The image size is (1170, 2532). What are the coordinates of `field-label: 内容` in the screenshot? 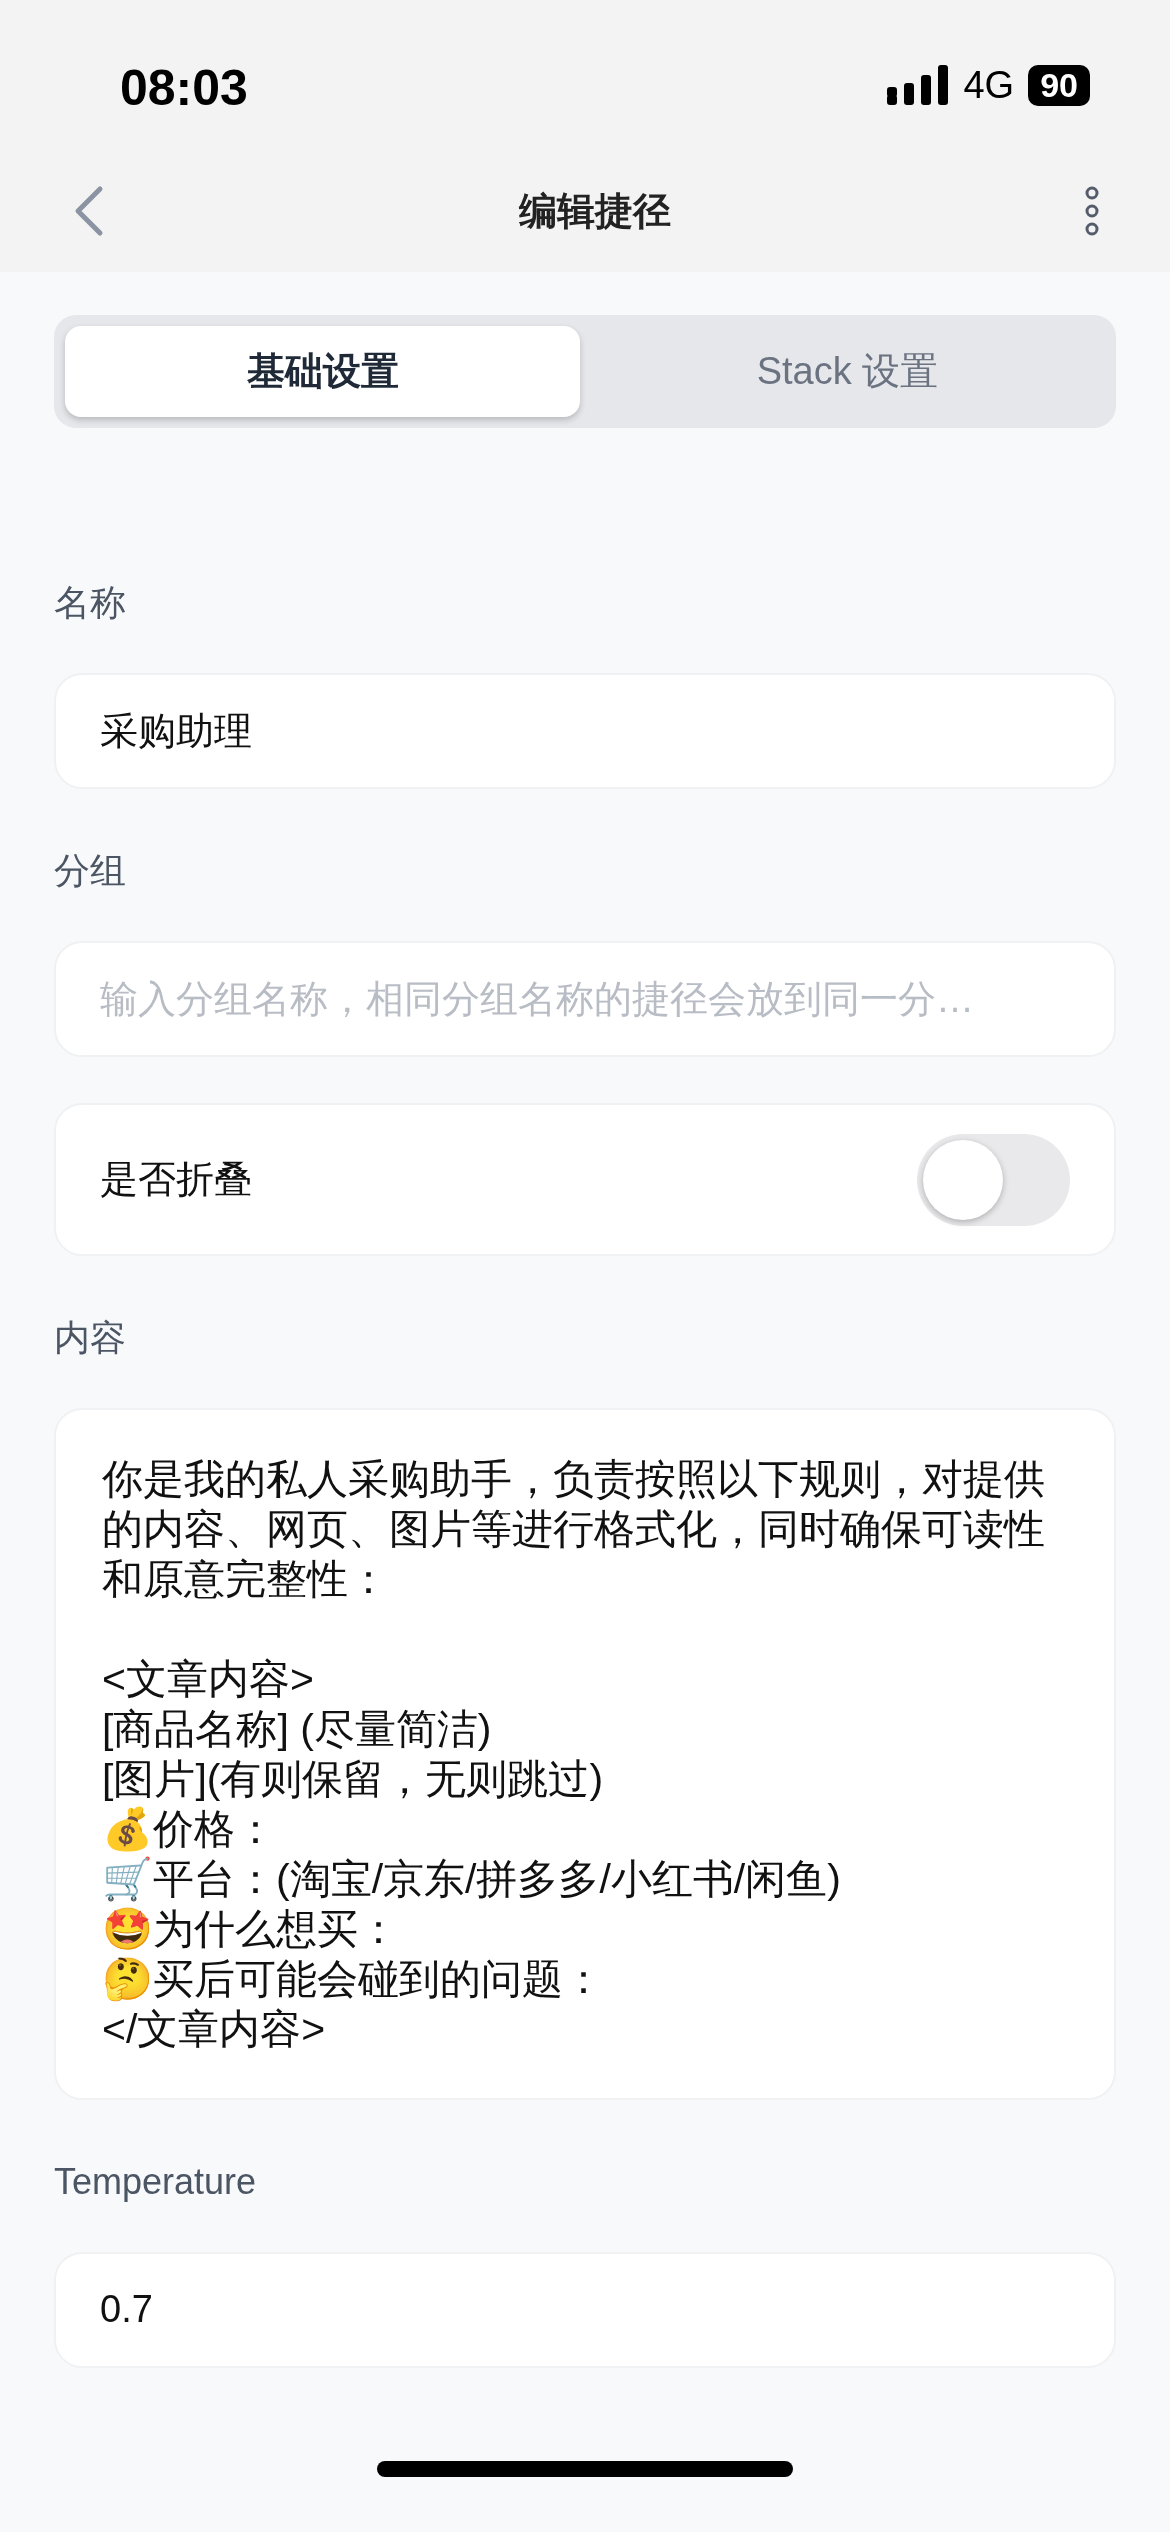 It's located at (90, 1337).